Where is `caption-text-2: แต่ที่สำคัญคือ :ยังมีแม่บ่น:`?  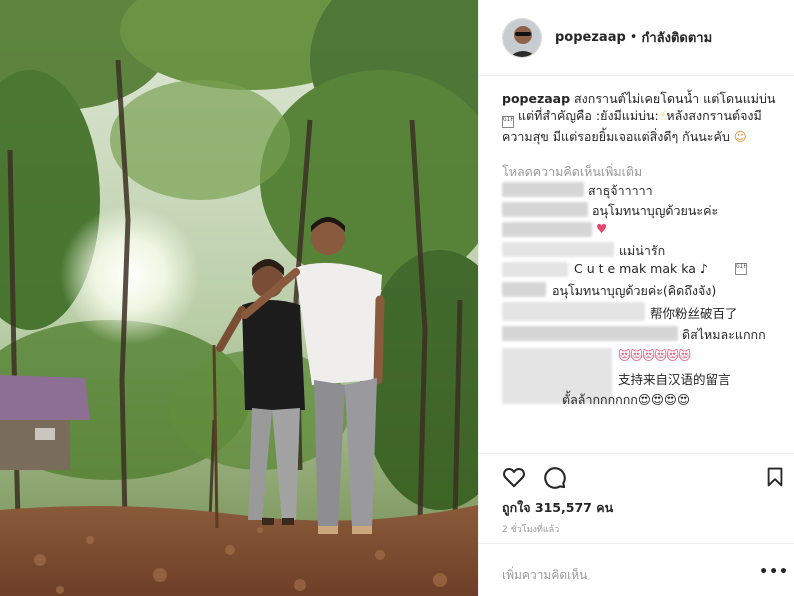 caption-text-2: แต่ที่สำคัญคือ :ยังมีแม่บ่น: is located at coordinates (588, 115).